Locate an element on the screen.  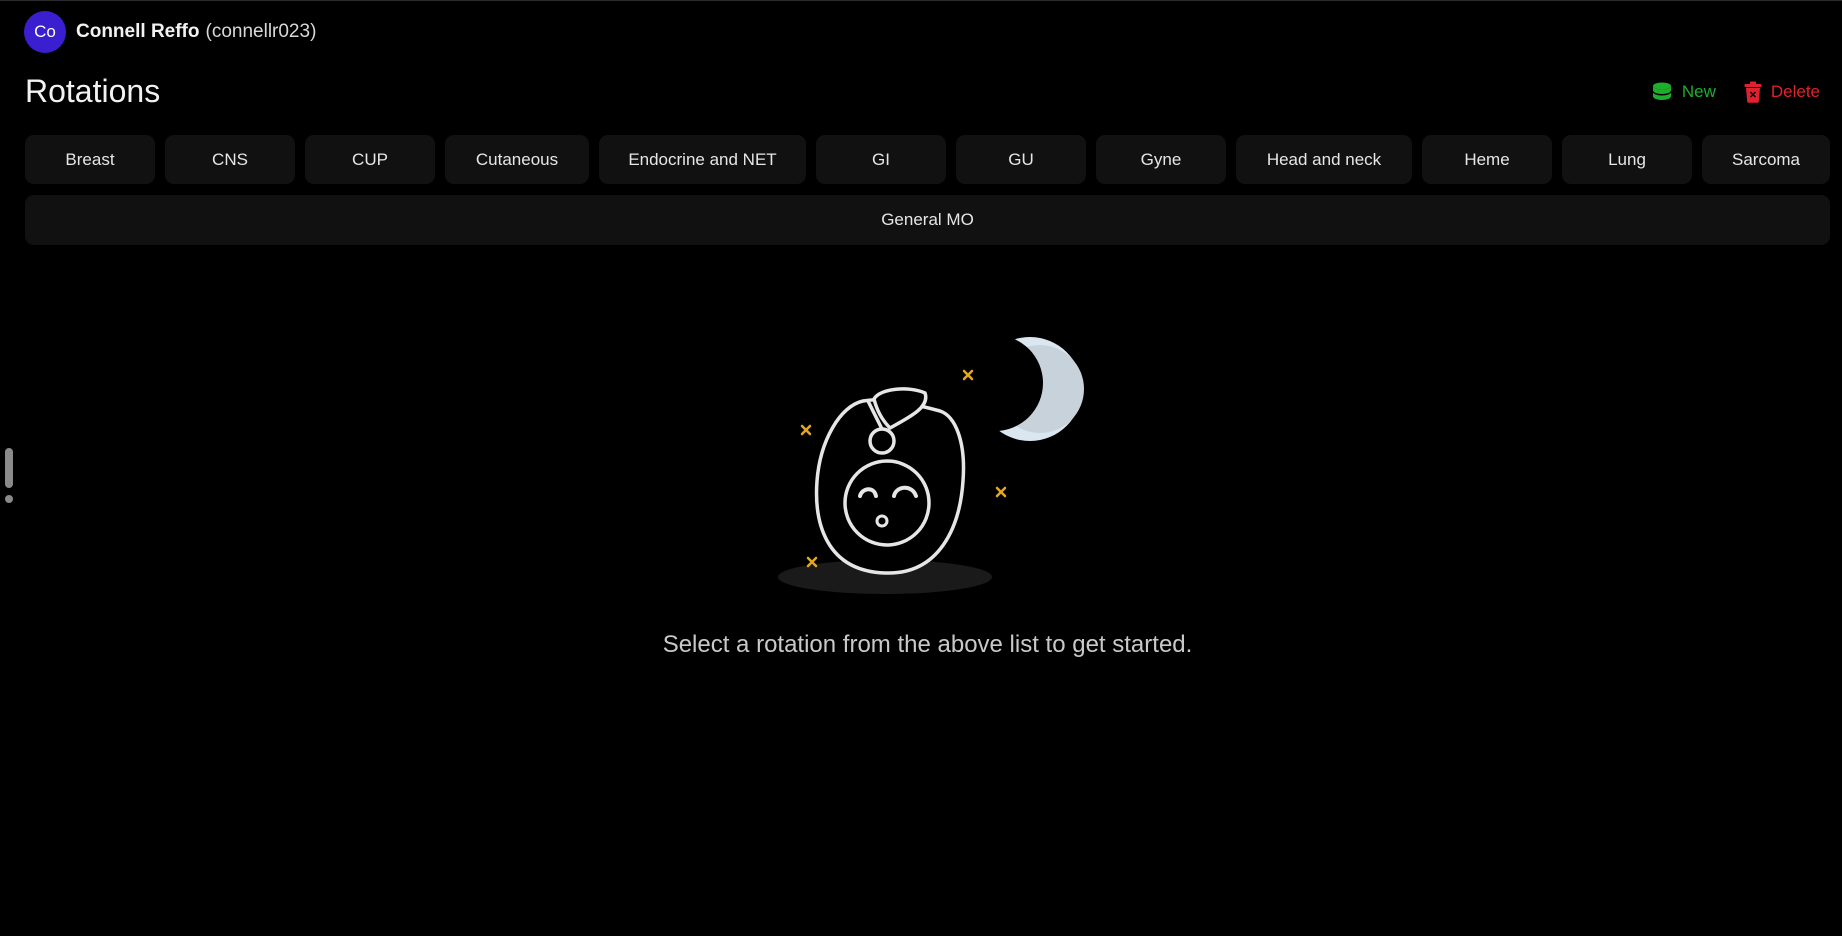
tab-heme: Heme is located at coordinates (1487, 159).